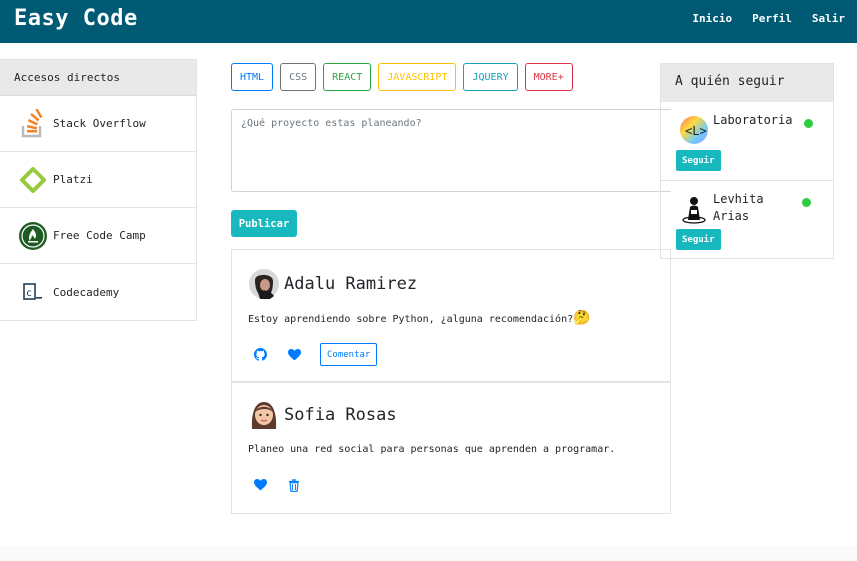  What do you see at coordinates (582, 318) in the screenshot?
I see `thinking-emoji-icon: 🤔` at bounding box center [582, 318].